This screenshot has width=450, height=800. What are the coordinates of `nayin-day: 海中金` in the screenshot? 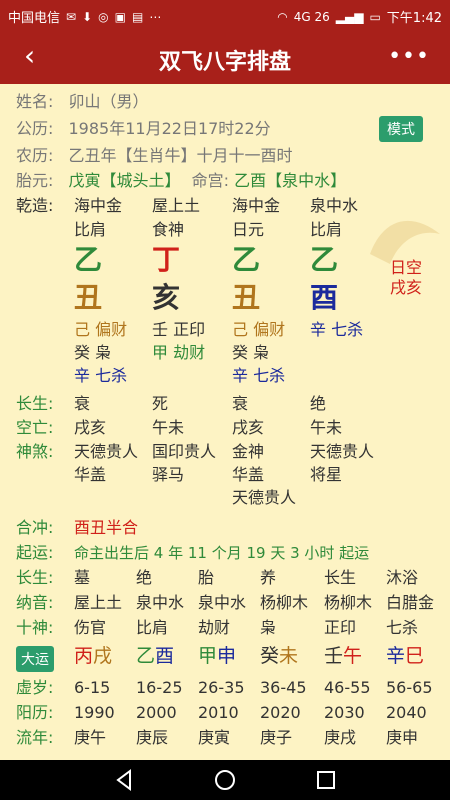 It's located at (256, 205).